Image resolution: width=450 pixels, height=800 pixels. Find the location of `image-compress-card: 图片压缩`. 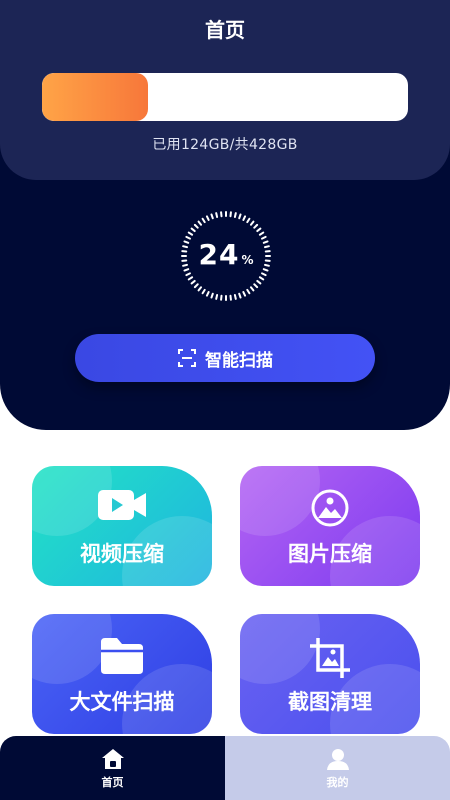

image-compress-card: 图片压缩 is located at coordinates (330, 526).